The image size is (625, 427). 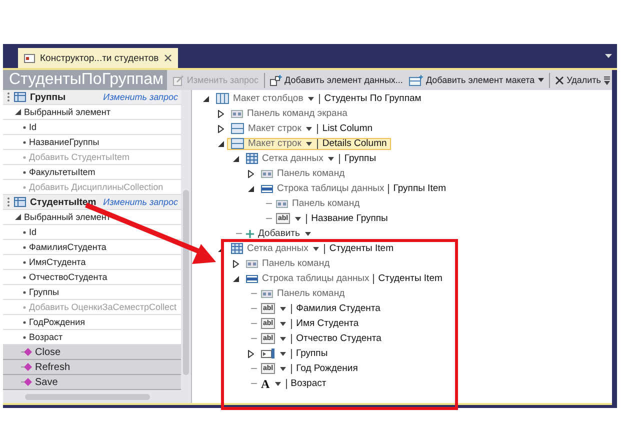 I want to click on member-item: Группы, so click(x=44, y=292).